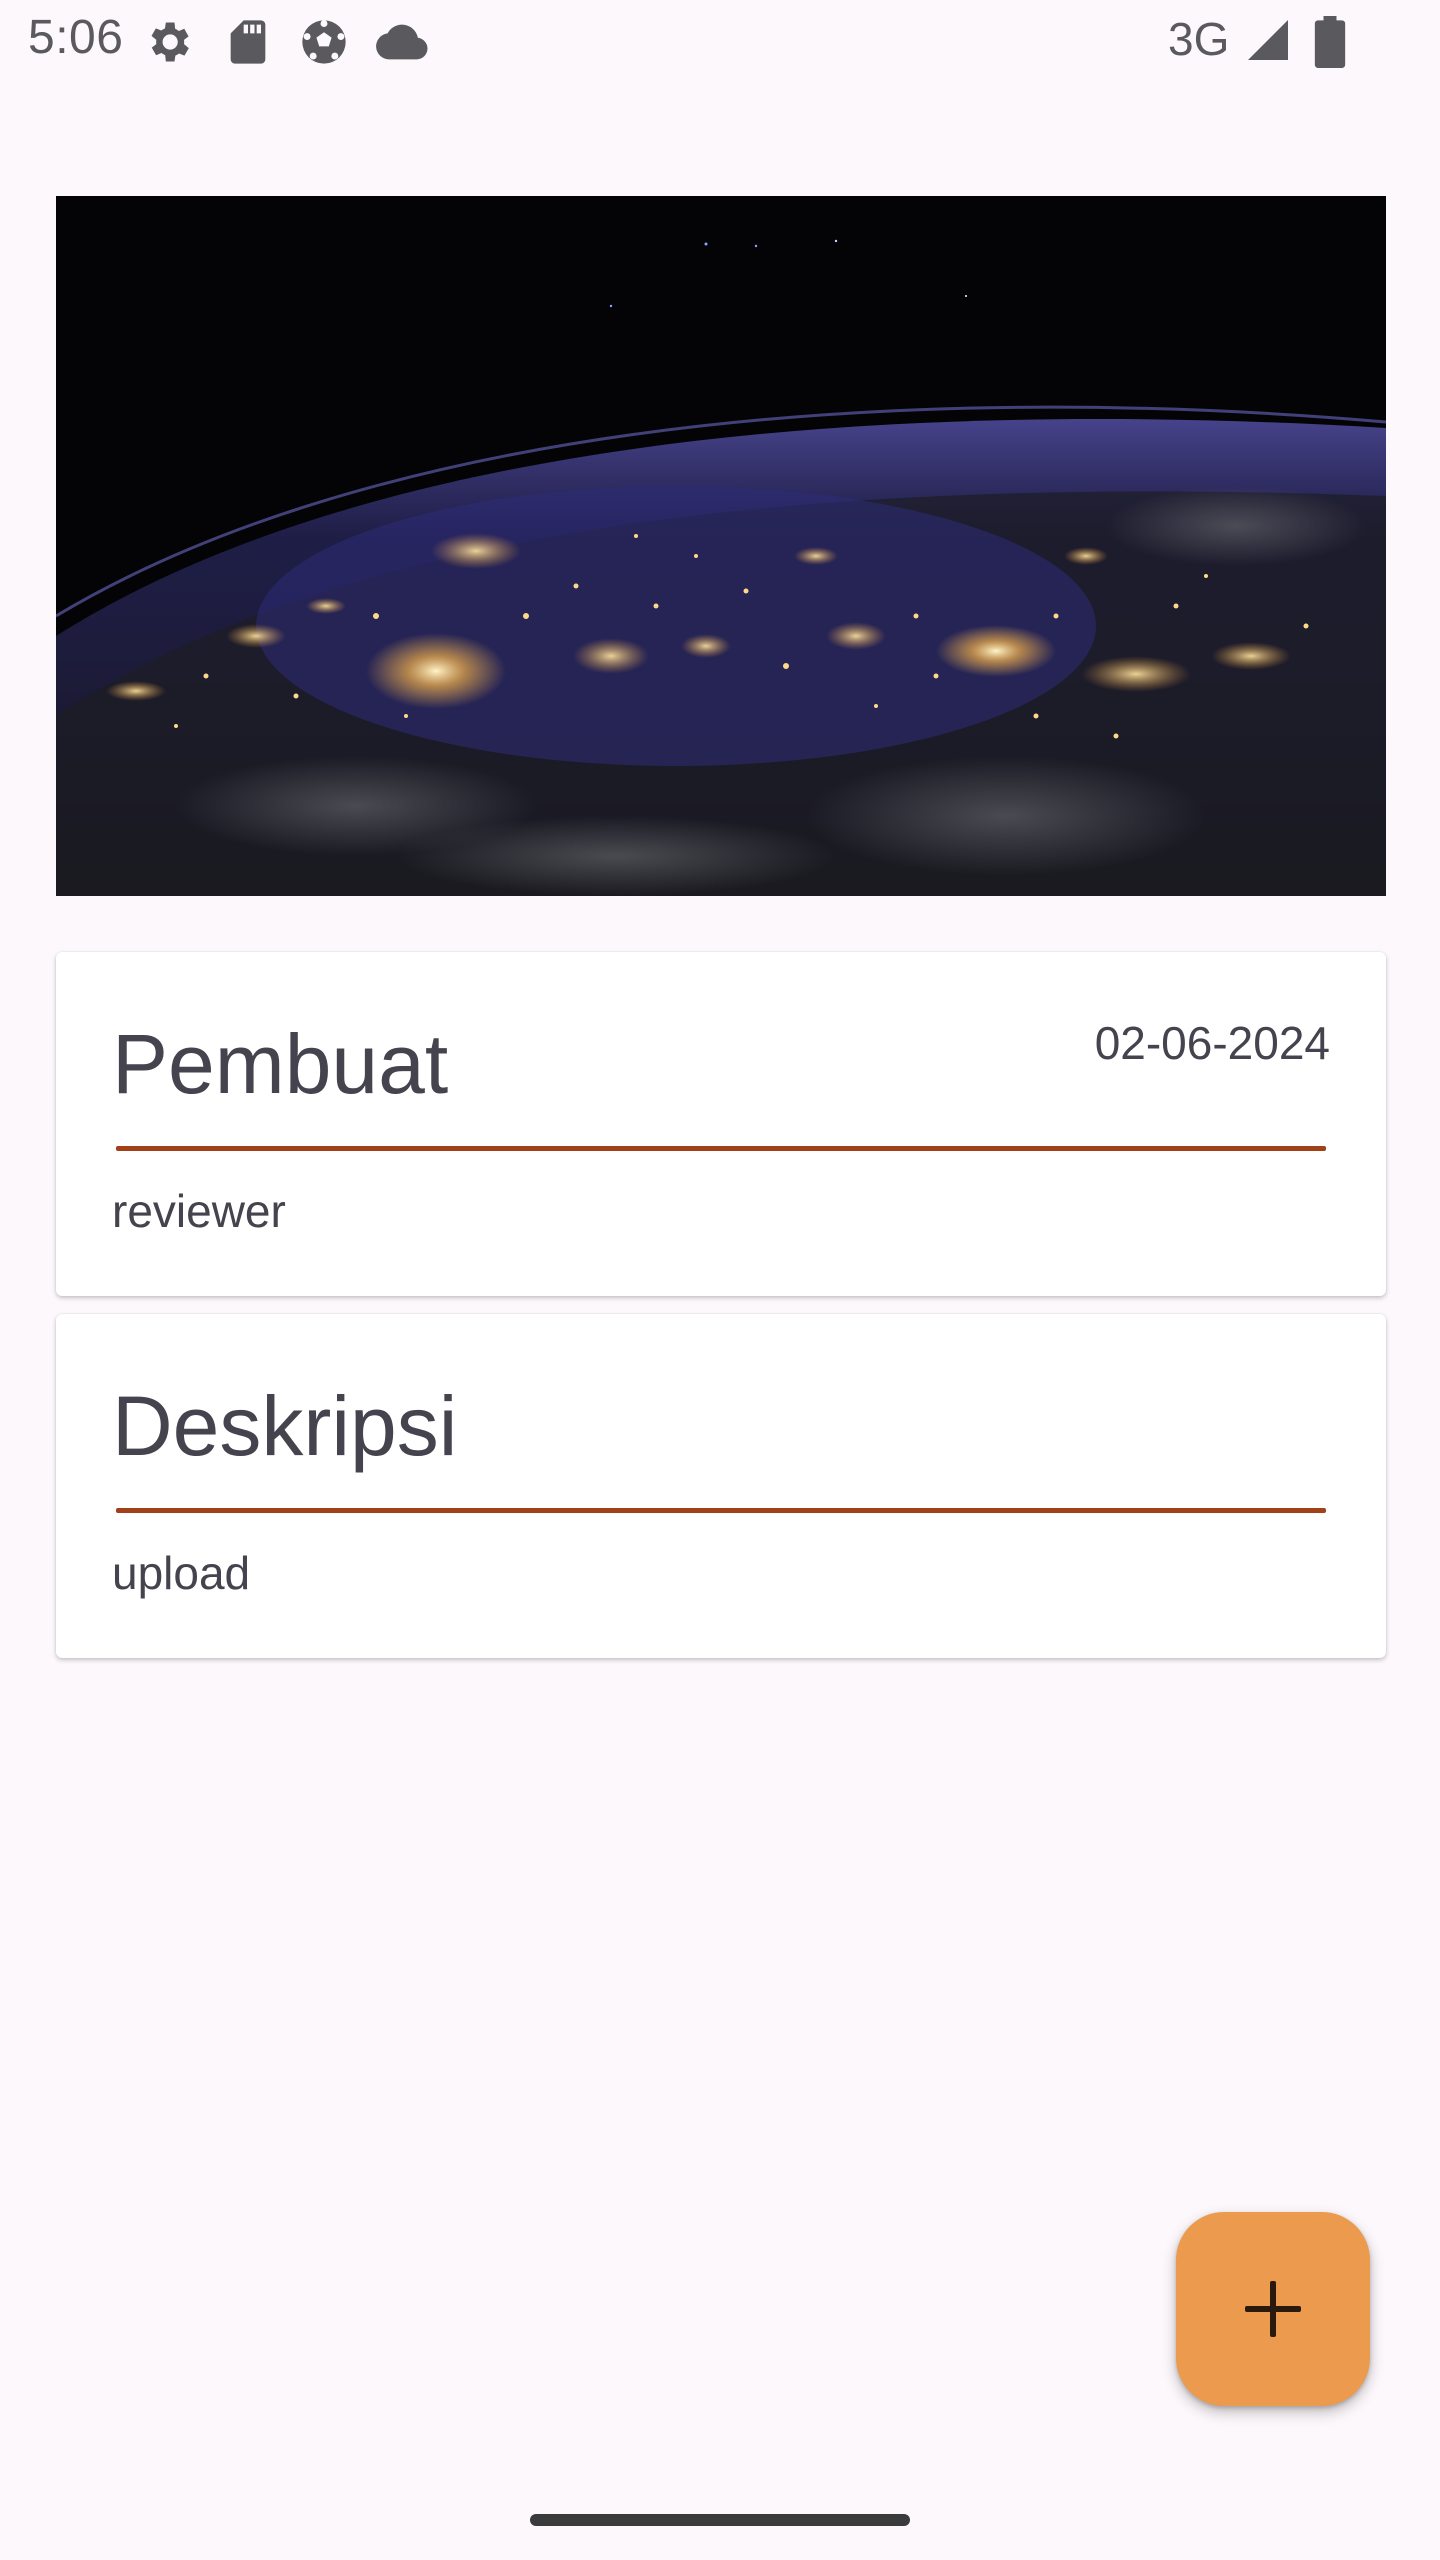  What do you see at coordinates (1330, 42) in the screenshot?
I see `battery-icon` at bounding box center [1330, 42].